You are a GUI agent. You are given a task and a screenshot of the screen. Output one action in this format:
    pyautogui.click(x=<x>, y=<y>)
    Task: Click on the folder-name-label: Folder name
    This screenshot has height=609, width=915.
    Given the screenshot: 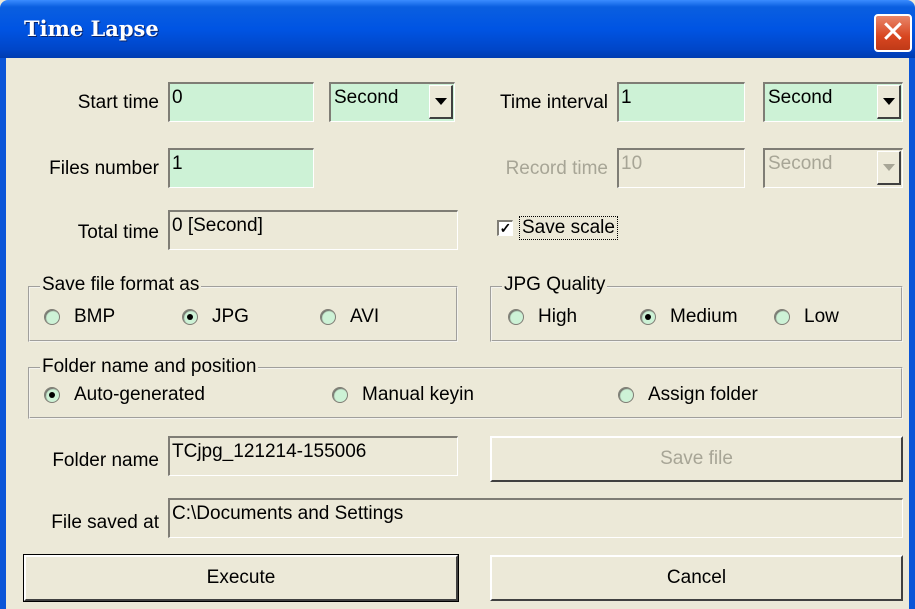 What is the action you would take?
    pyautogui.click(x=105, y=460)
    